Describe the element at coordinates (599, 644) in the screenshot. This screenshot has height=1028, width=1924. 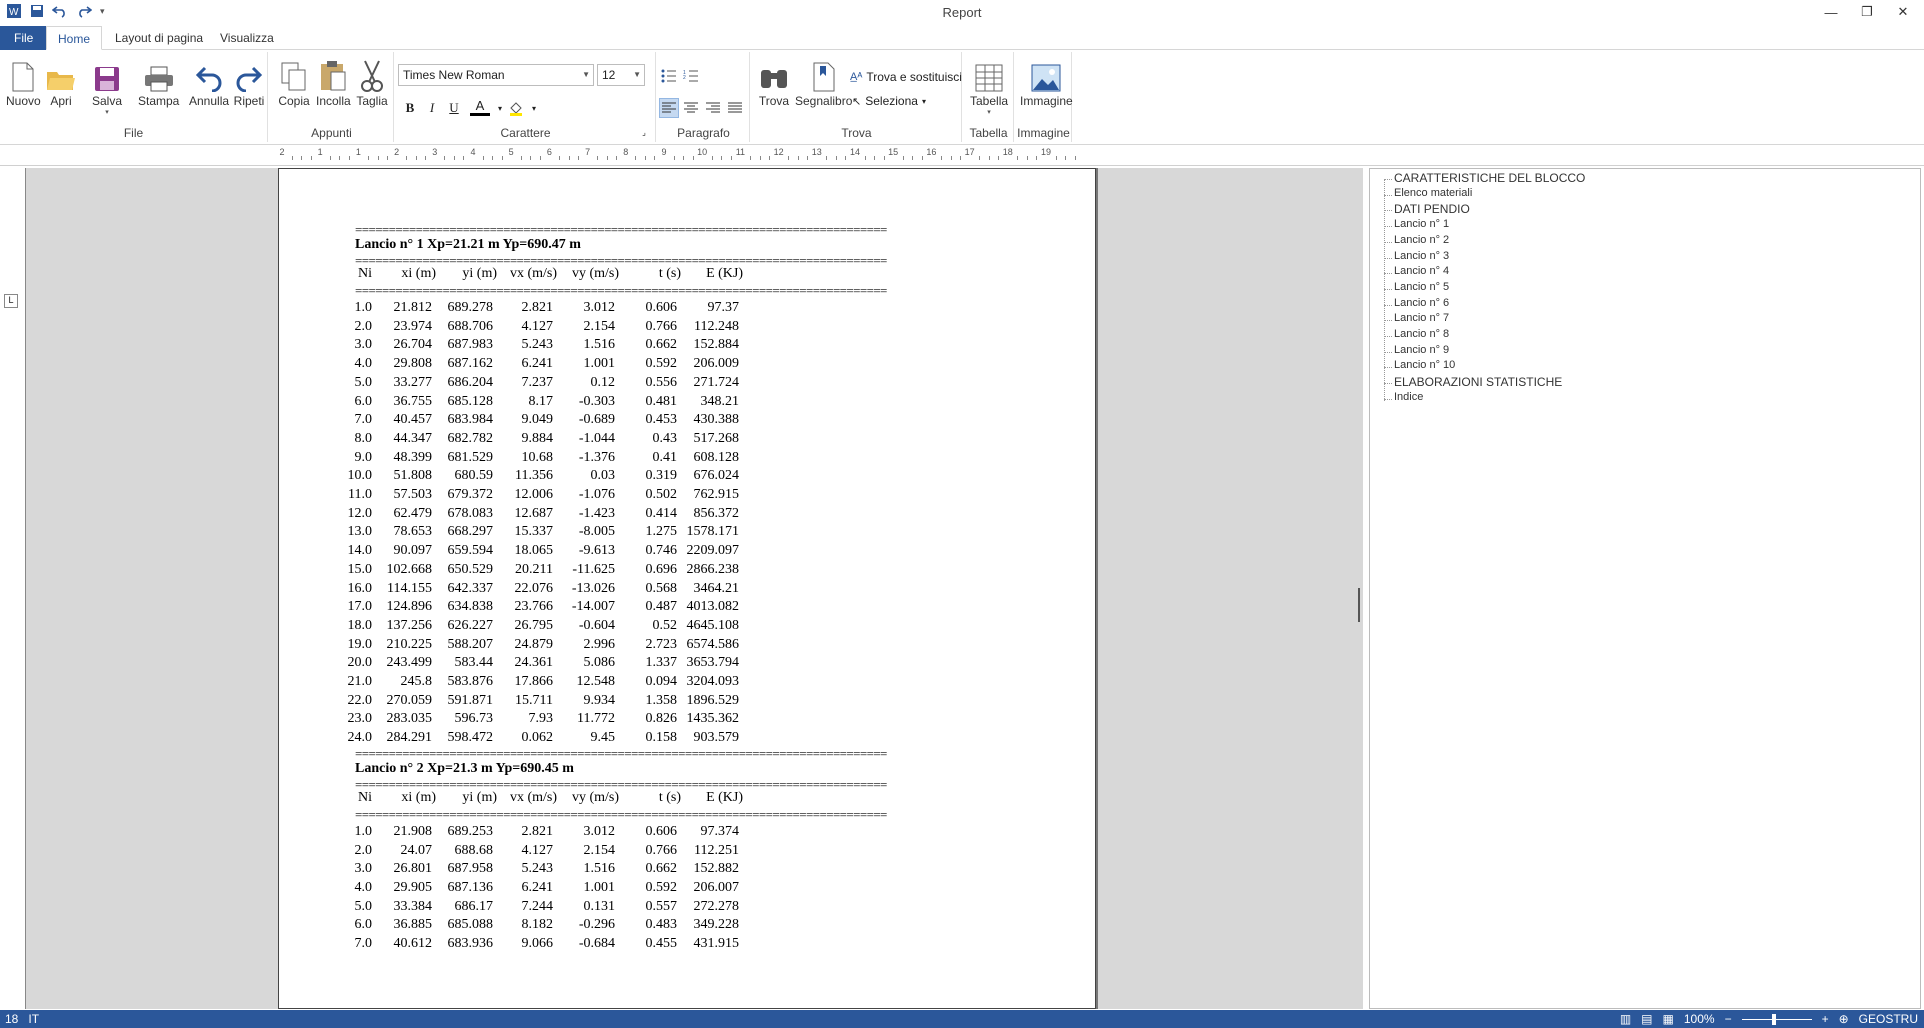
I see `table-cell: 2.996` at that location.